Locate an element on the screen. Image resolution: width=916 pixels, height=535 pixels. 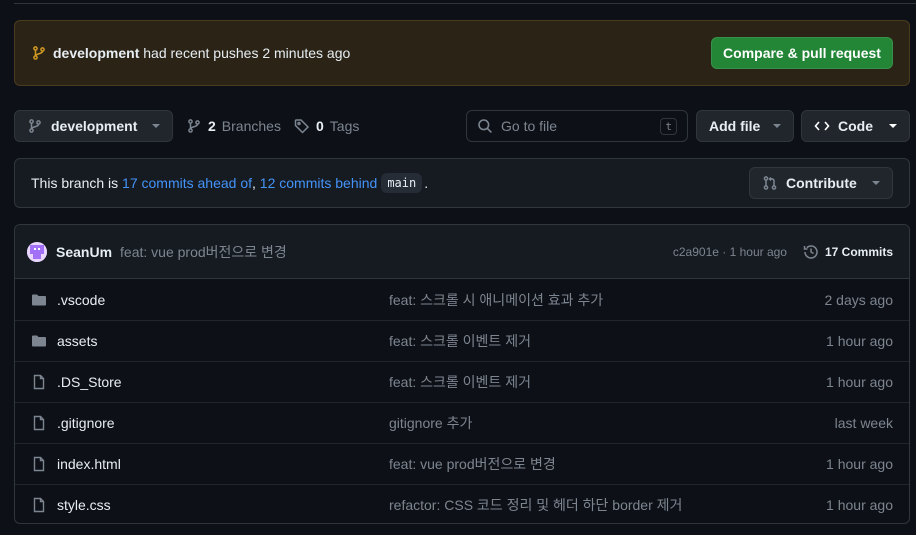
contribute-label: Contribute is located at coordinates (821, 183).